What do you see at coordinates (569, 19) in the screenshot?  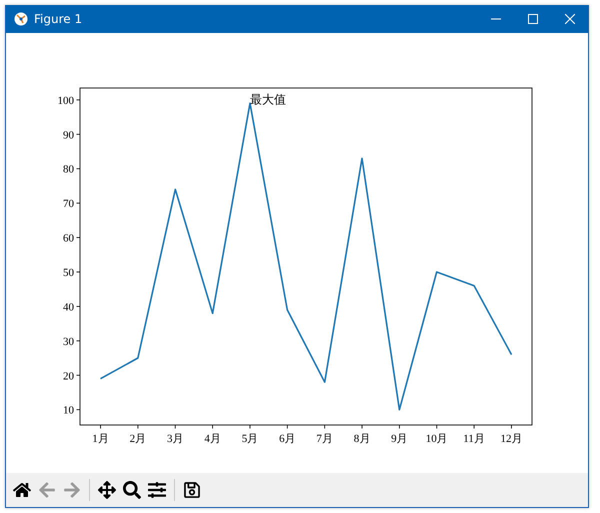 I see `close-icon` at bounding box center [569, 19].